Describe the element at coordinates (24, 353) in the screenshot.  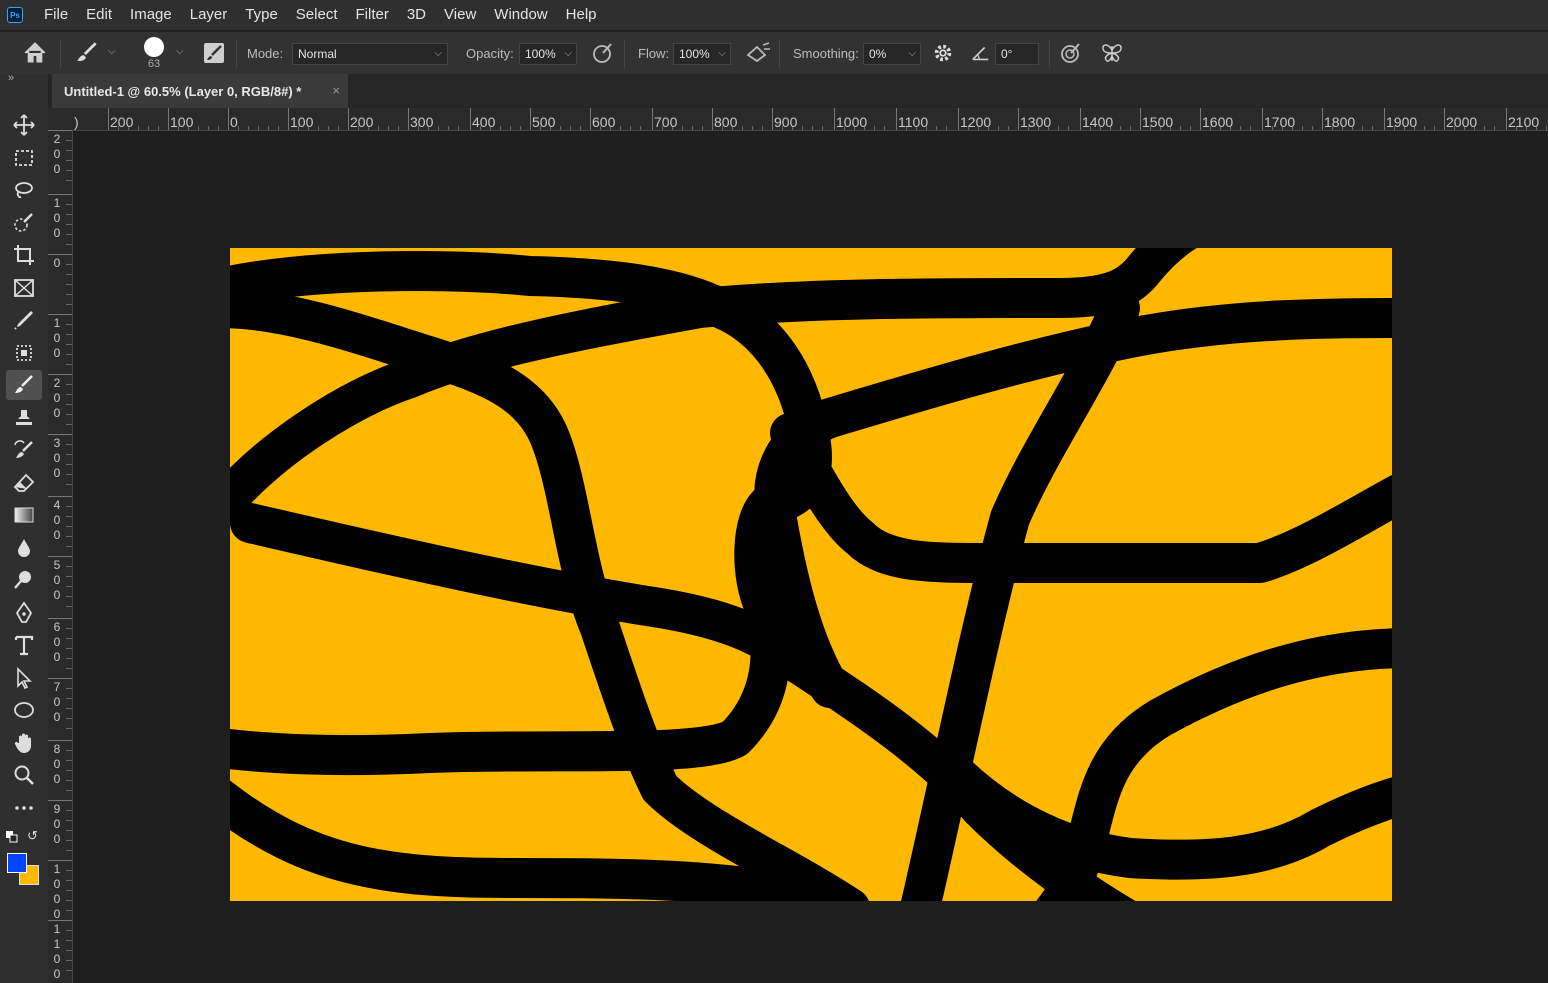
I see `healing-brush-tool` at that location.